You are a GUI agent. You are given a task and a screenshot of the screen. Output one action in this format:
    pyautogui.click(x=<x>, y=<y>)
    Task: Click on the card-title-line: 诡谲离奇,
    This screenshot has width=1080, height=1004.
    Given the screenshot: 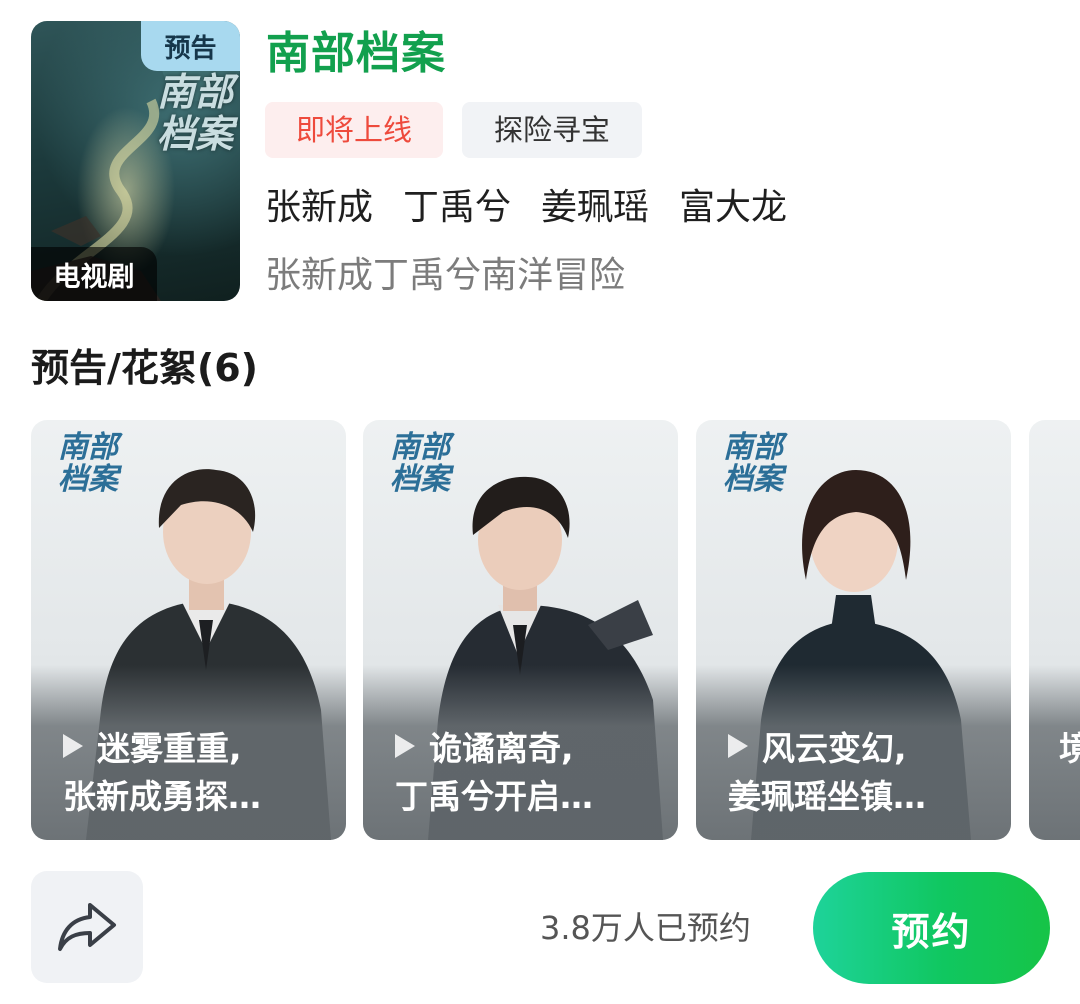 What is the action you would take?
    pyautogui.click(x=501, y=748)
    